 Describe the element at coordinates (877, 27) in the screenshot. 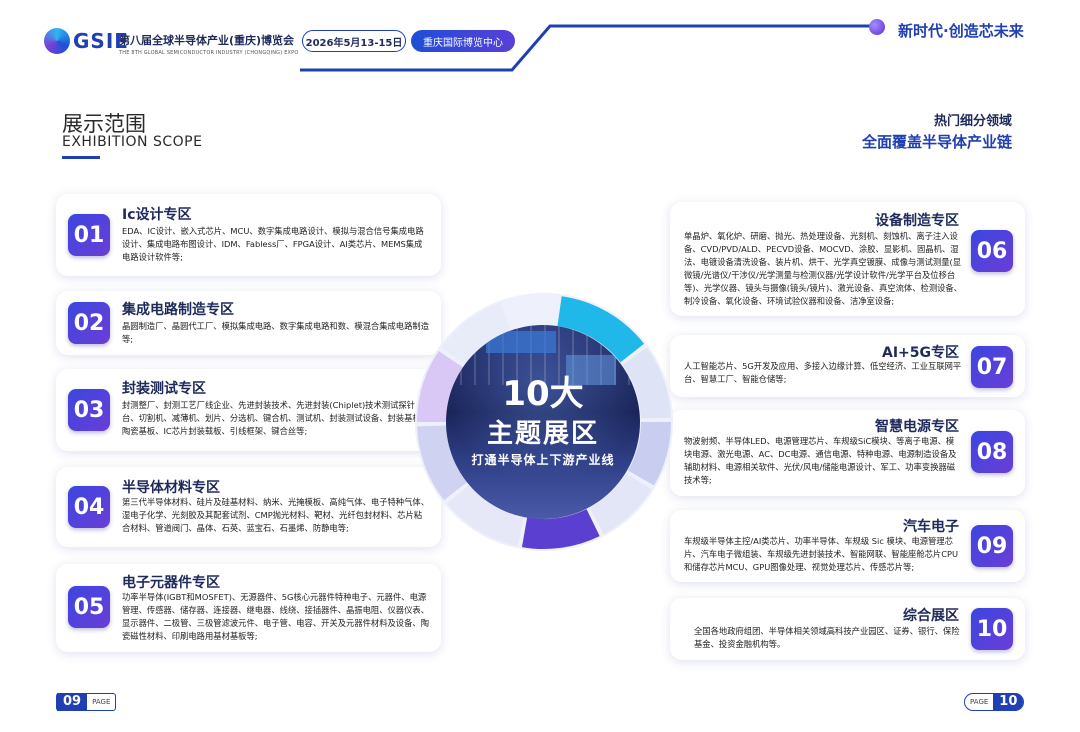

I see `slogan-dot-icon` at that location.